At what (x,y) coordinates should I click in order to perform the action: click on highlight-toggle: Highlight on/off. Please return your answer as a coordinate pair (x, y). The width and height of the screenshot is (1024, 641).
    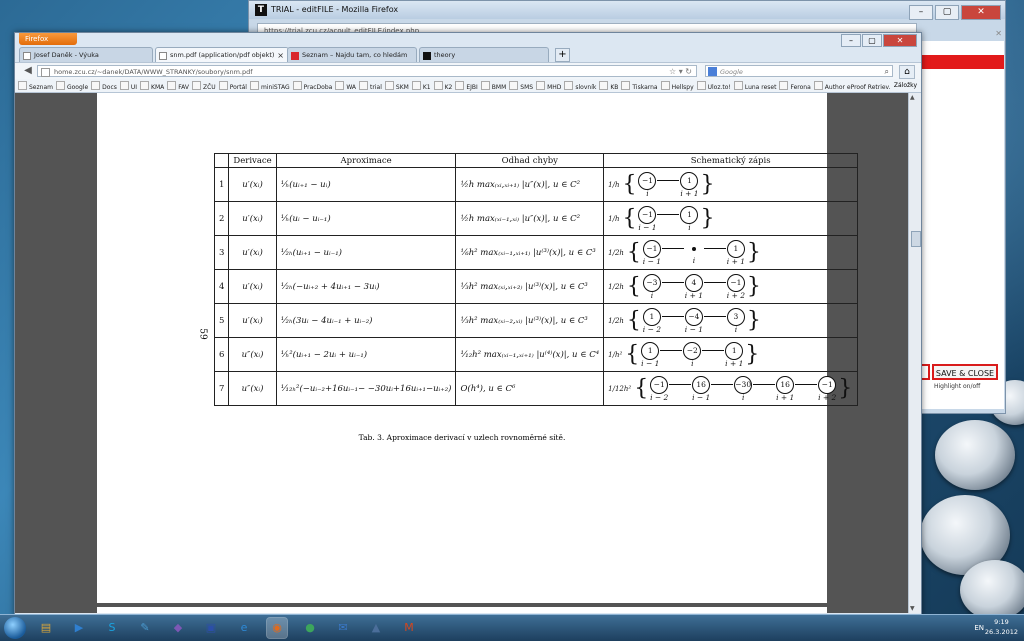
    Looking at the image, I should click on (957, 386).